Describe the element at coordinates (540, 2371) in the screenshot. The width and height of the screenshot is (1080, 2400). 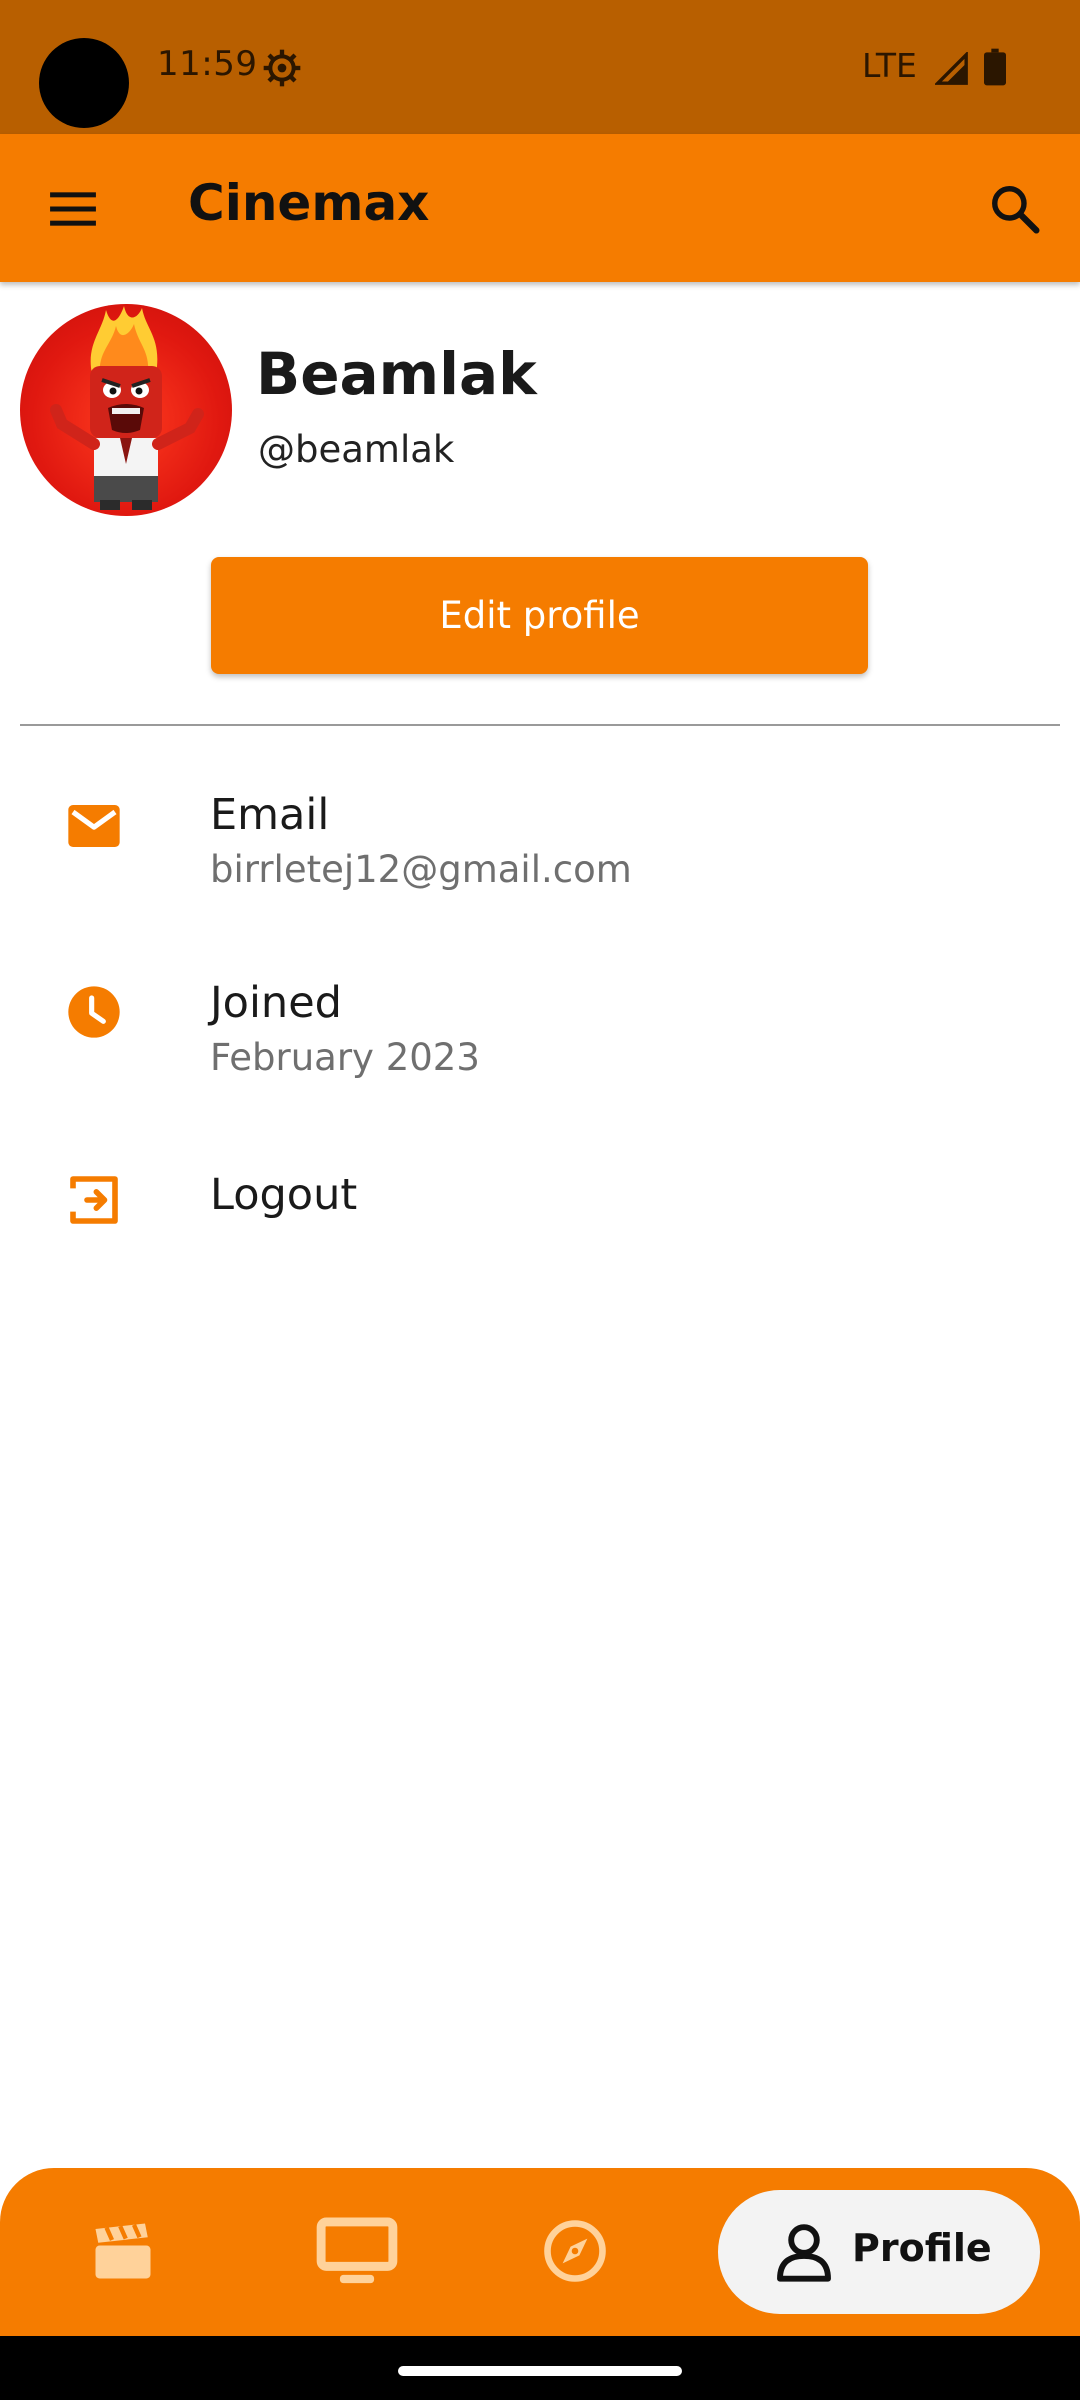
I see `home-gesture-handle` at that location.